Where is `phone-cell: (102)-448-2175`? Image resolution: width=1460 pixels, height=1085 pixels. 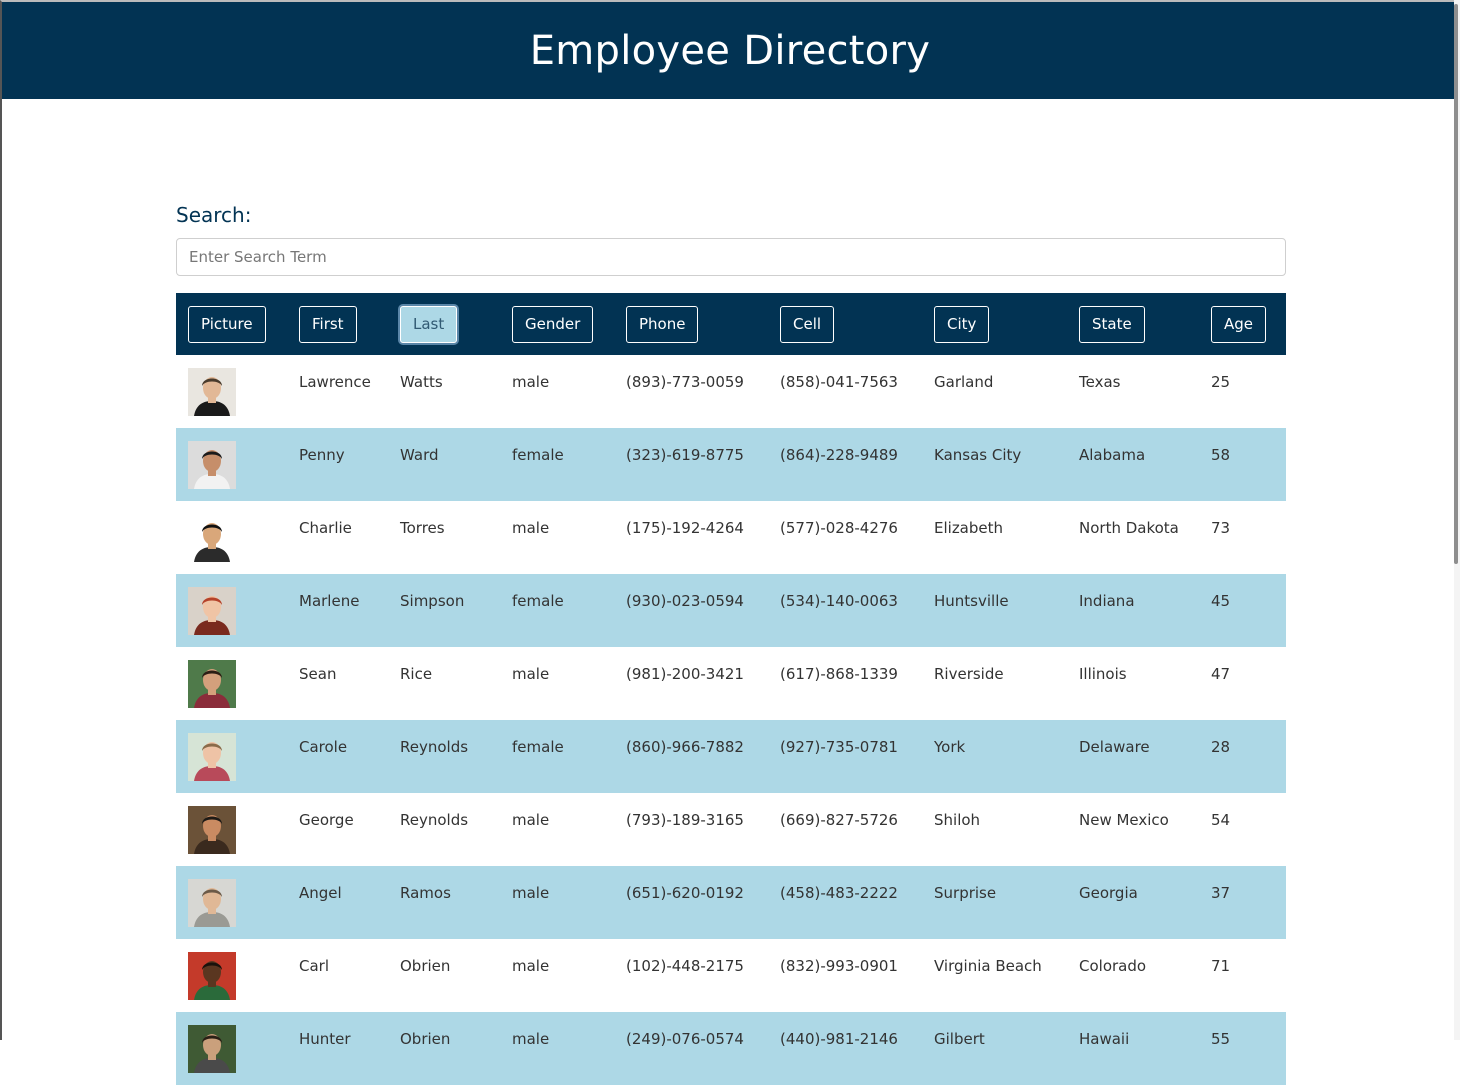
phone-cell: (102)-448-2175 is located at coordinates (685, 966).